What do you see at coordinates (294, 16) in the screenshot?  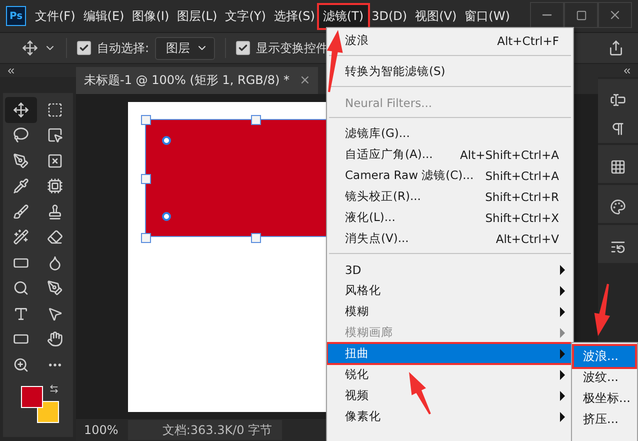 I see `menu-bar-item: 选择(S)` at bounding box center [294, 16].